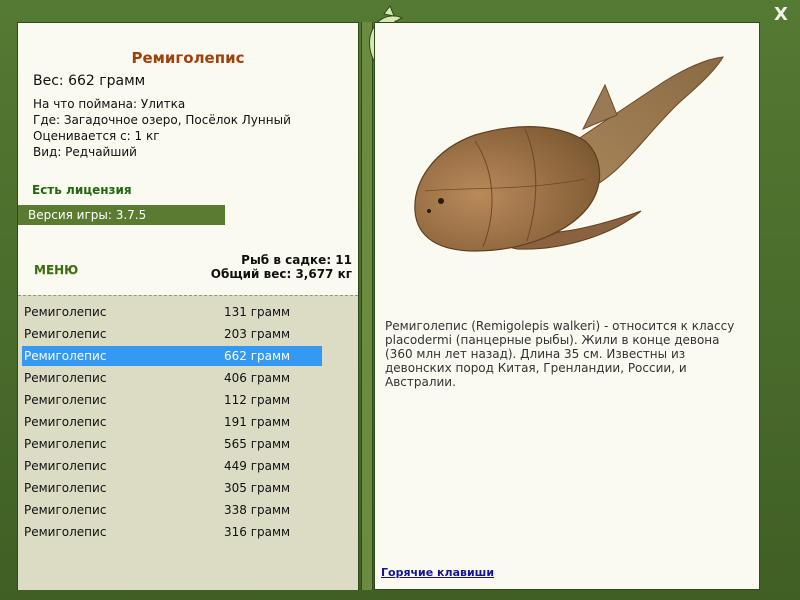 The width and height of the screenshot is (800, 600). What do you see at coordinates (257, 510) in the screenshot?
I see `catch-fish-weight: 338 грамм` at bounding box center [257, 510].